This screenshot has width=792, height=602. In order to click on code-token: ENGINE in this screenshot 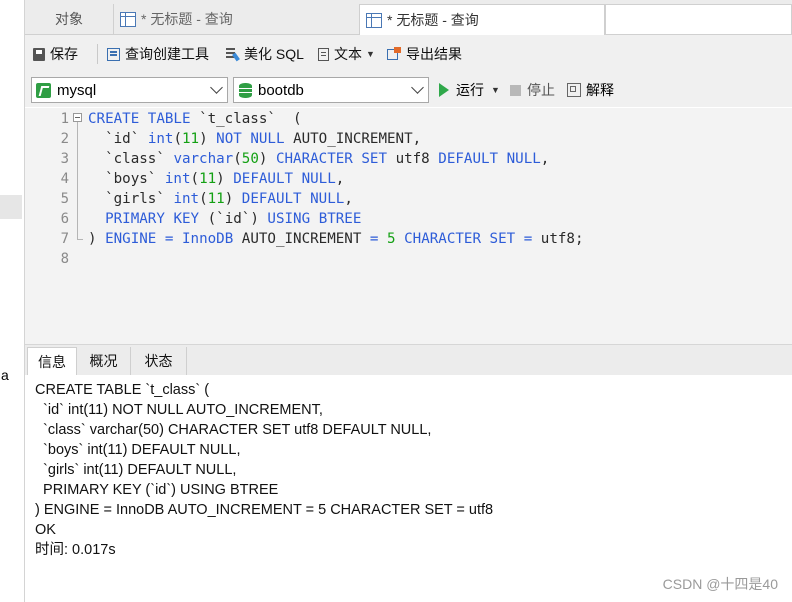, I will do `click(131, 239)`.